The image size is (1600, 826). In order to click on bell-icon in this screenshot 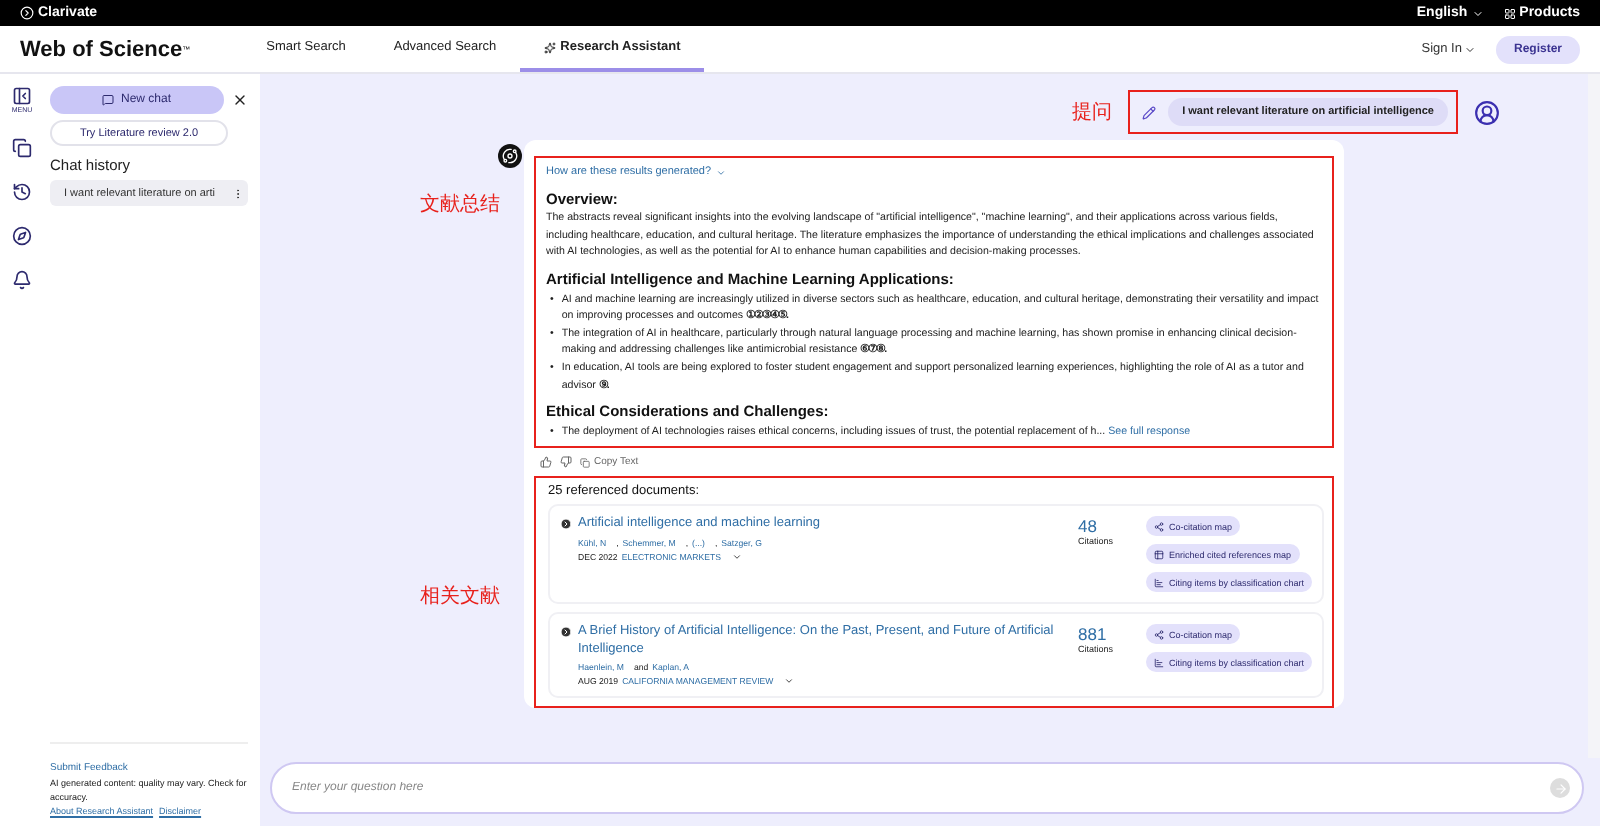, I will do `click(22, 280)`.